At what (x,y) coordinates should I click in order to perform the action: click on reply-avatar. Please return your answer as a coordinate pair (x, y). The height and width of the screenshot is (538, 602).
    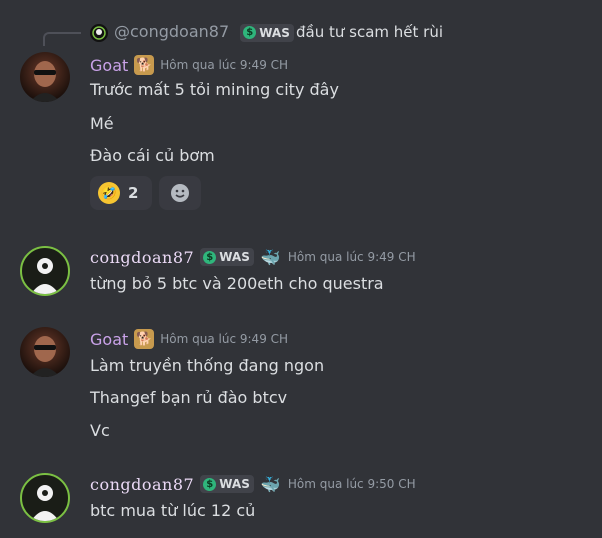
    Looking at the image, I should click on (99, 33).